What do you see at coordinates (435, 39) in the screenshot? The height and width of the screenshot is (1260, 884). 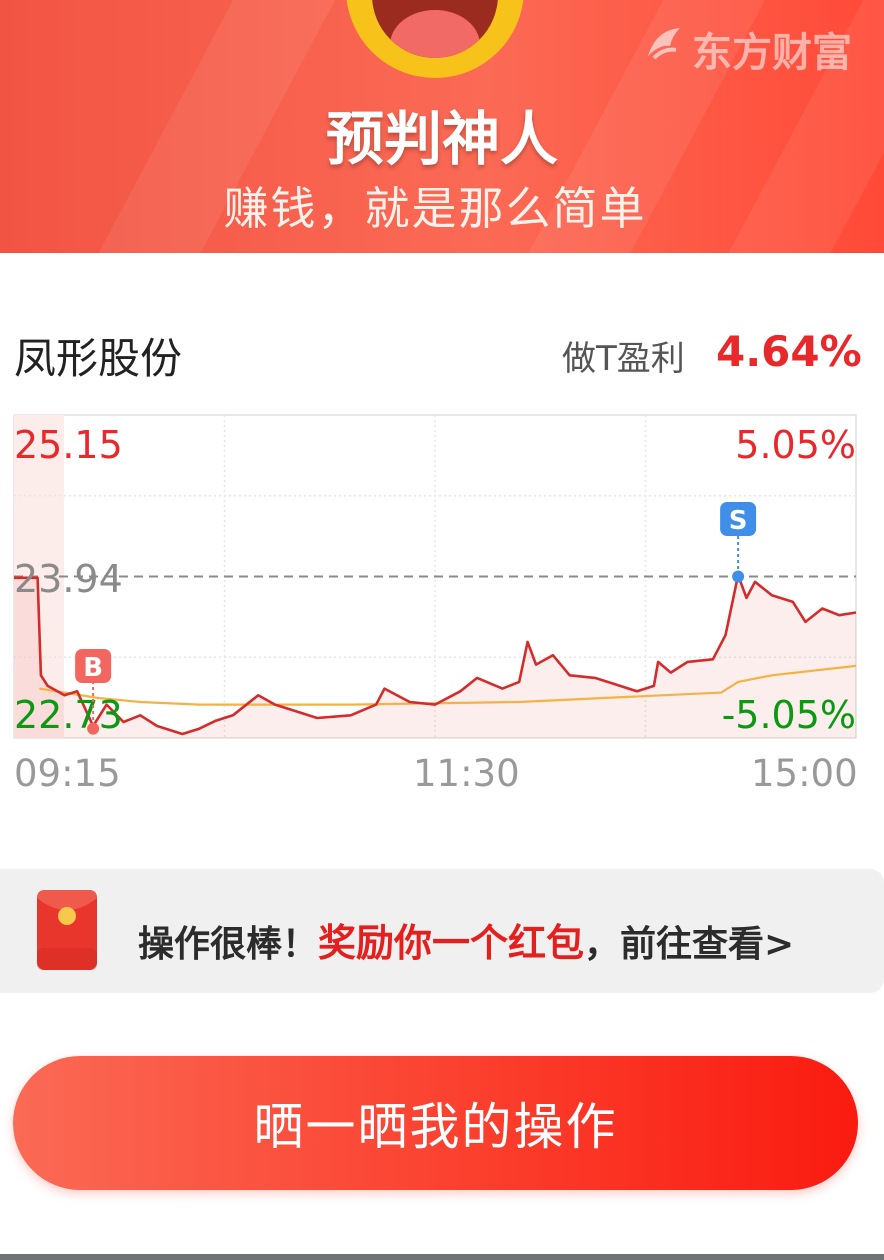 I see `laughing-emoji-icon` at bounding box center [435, 39].